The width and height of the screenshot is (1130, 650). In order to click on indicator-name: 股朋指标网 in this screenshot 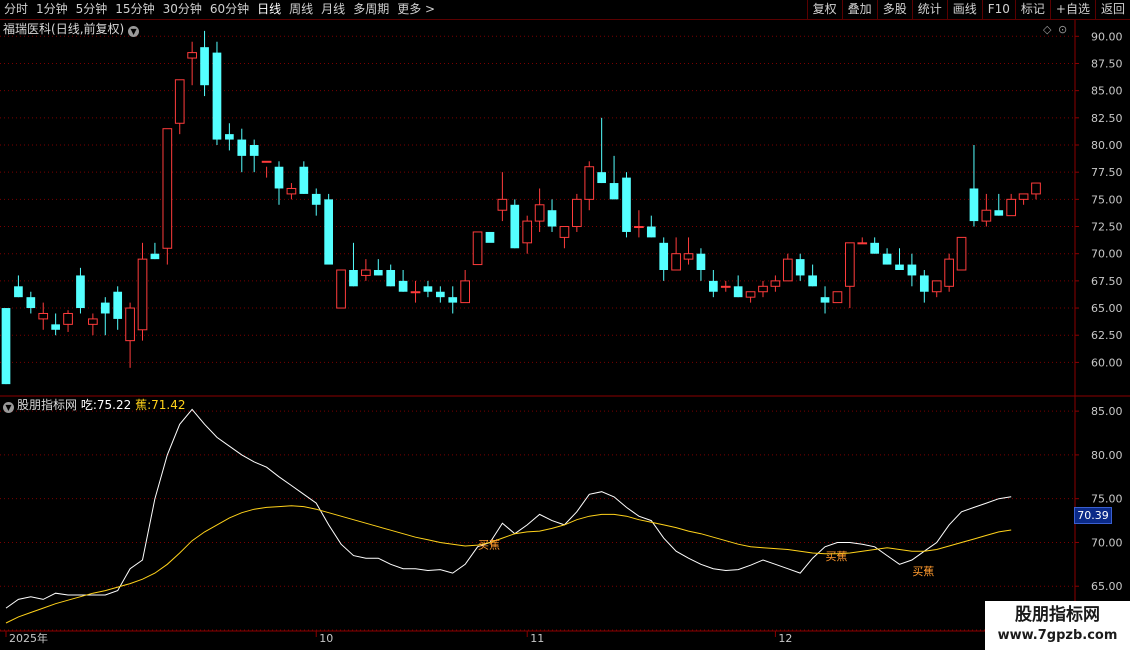, I will do `click(47, 405)`.